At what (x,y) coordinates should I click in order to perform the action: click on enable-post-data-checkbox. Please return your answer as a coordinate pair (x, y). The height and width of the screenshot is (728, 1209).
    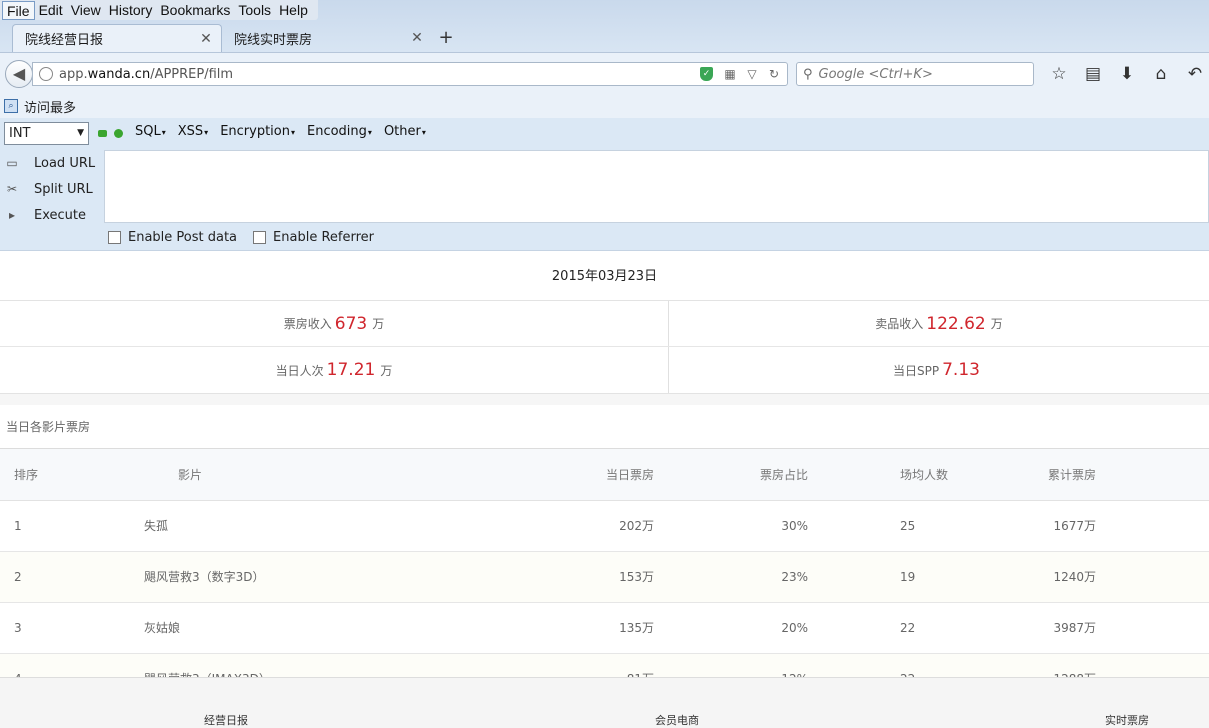
    Looking at the image, I should click on (114, 237).